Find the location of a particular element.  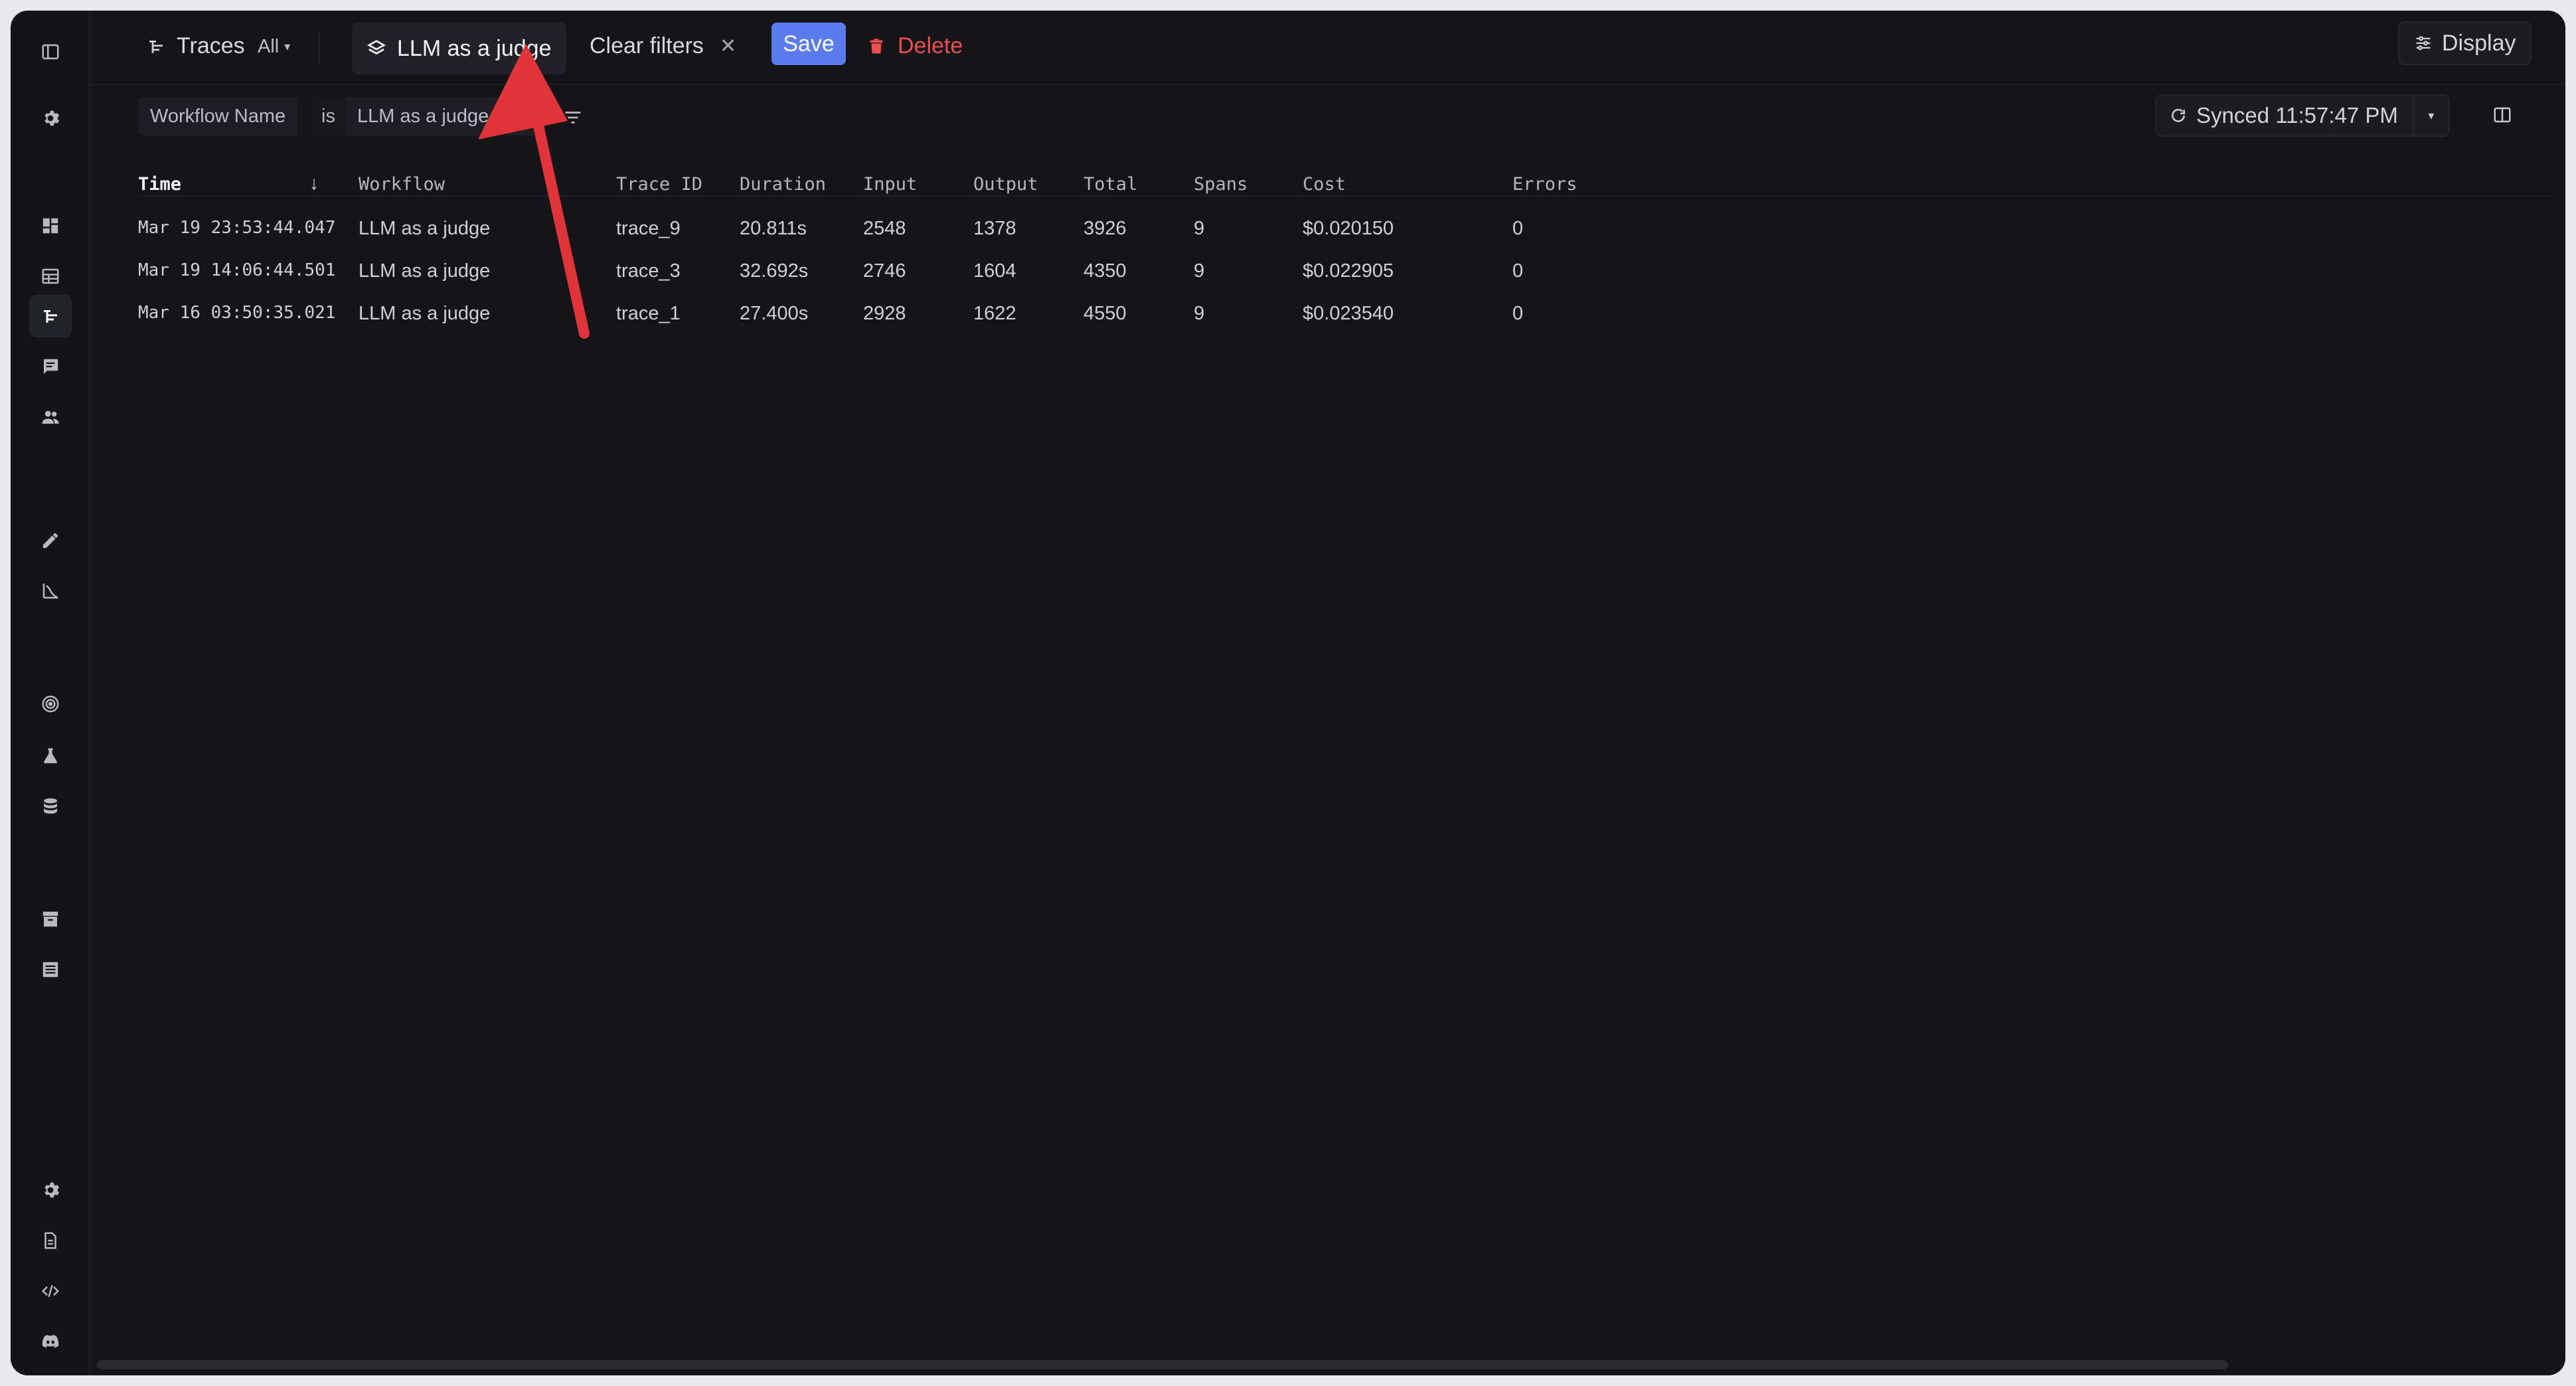

scope-dropdown-value: All is located at coordinates (269, 46).